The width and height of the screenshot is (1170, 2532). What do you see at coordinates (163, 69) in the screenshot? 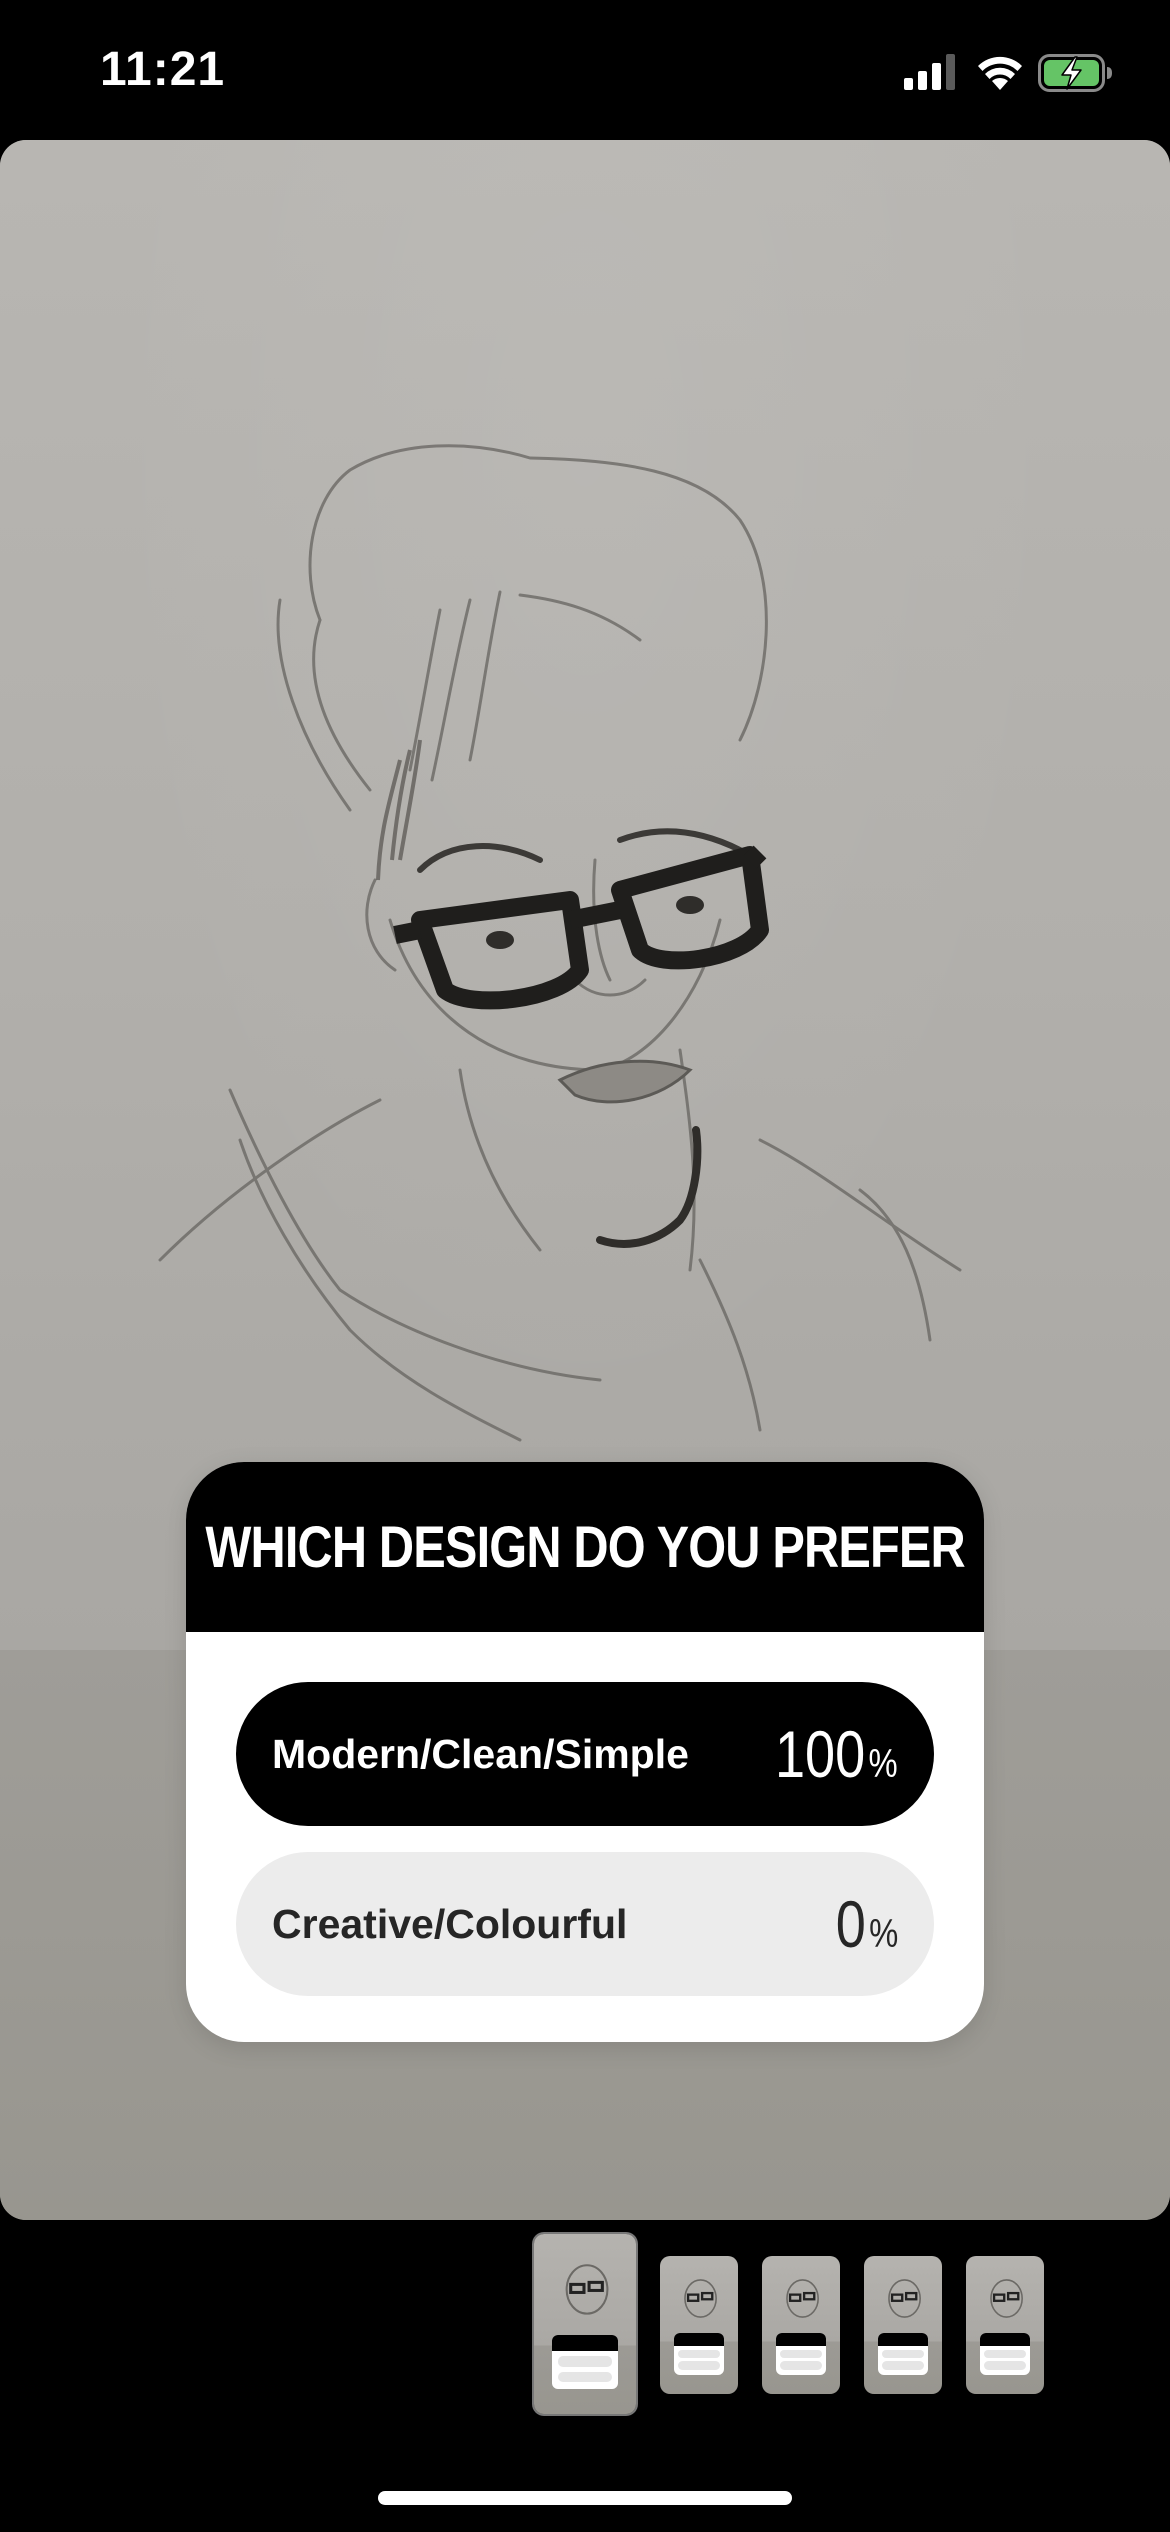
I see `status-time: 11:21` at bounding box center [163, 69].